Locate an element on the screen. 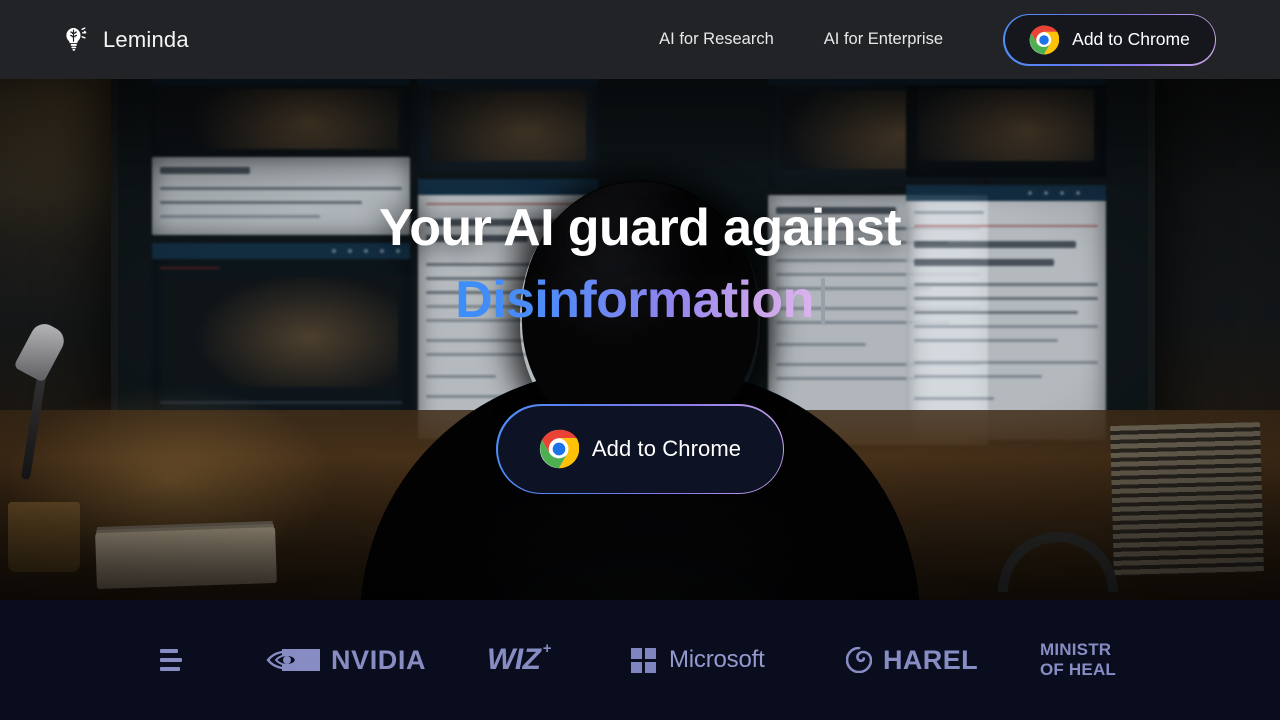 The image size is (1280, 720). wiz-wordmark: WIZ is located at coordinates (514, 659).